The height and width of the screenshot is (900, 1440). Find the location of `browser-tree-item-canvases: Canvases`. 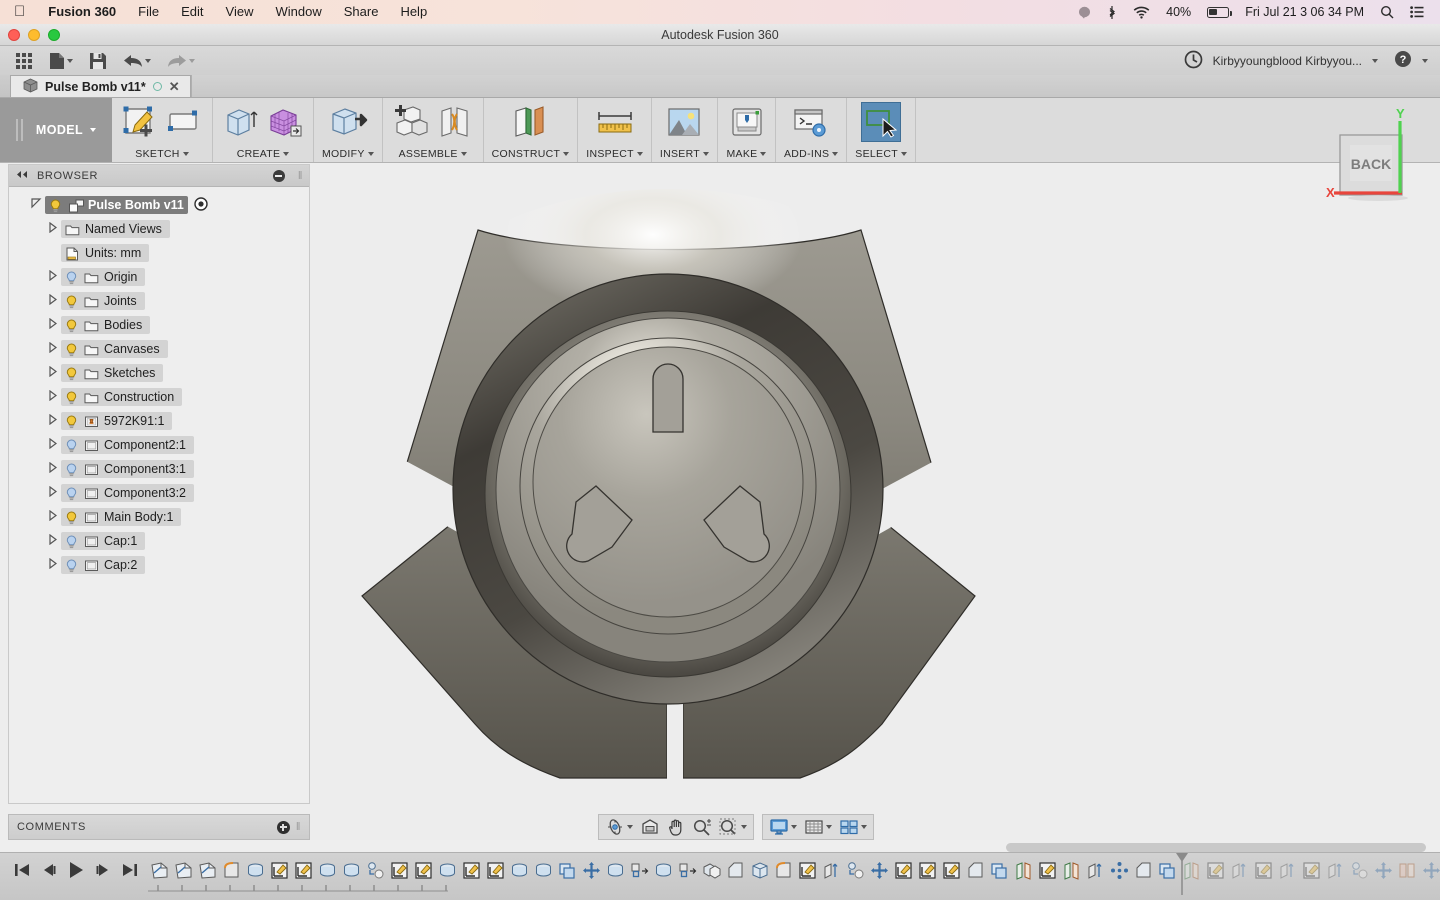

browser-tree-item-canvases: Canvases is located at coordinates (159, 349).